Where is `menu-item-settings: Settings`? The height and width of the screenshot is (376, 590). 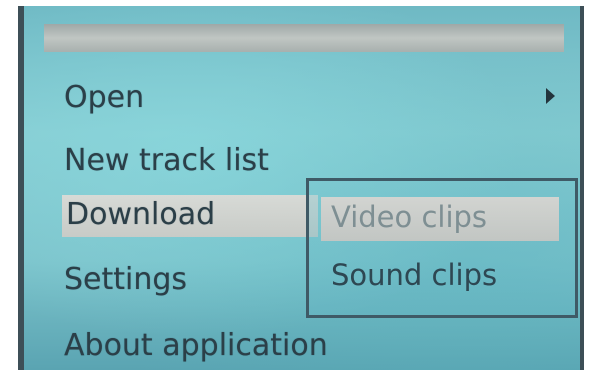
menu-item-settings: Settings is located at coordinates (125, 280).